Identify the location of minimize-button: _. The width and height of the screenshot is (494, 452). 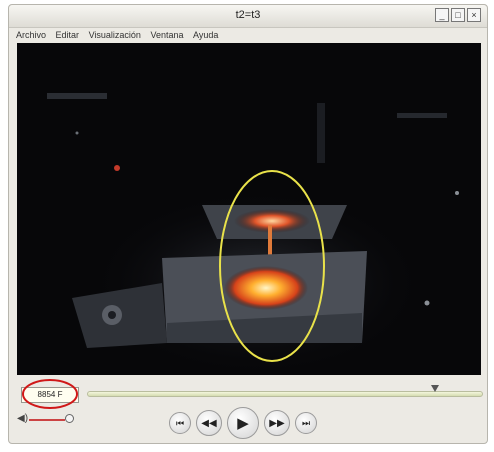
(442, 15).